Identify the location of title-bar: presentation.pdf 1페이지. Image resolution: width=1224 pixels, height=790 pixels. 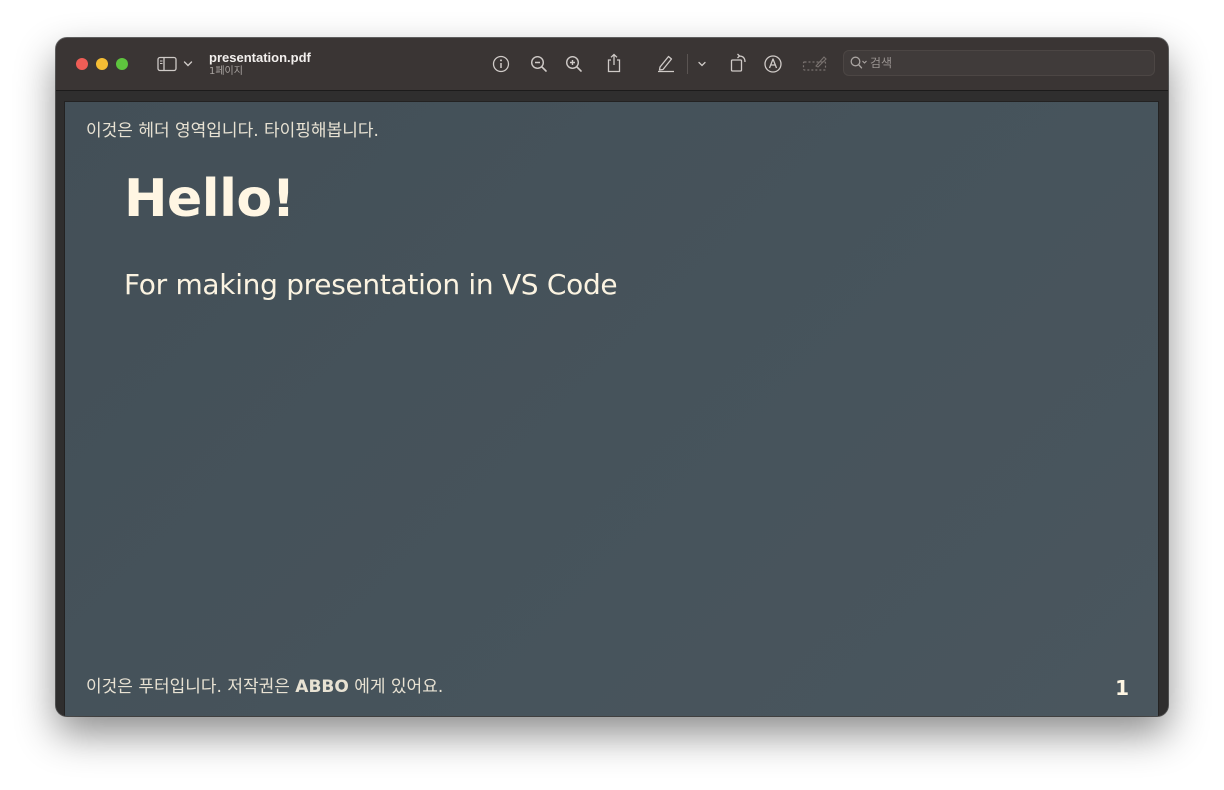
(612, 64).